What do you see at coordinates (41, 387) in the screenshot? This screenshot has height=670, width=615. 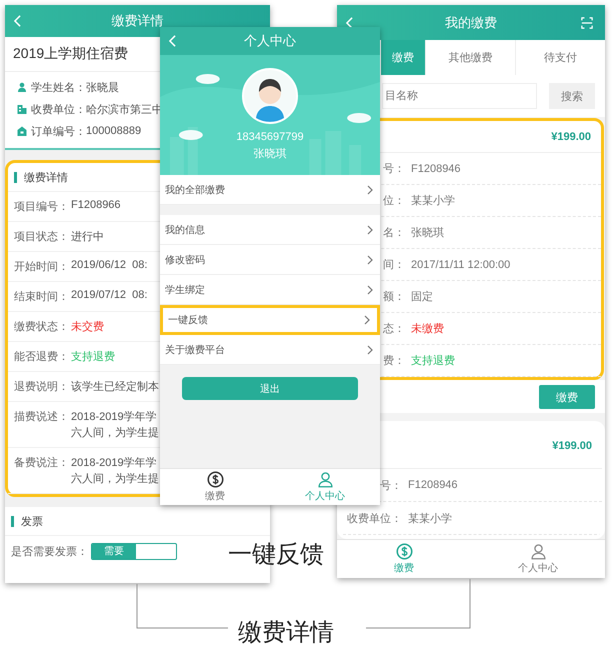 I see `field-label: 退费说明：` at bounding box center [41, 387].